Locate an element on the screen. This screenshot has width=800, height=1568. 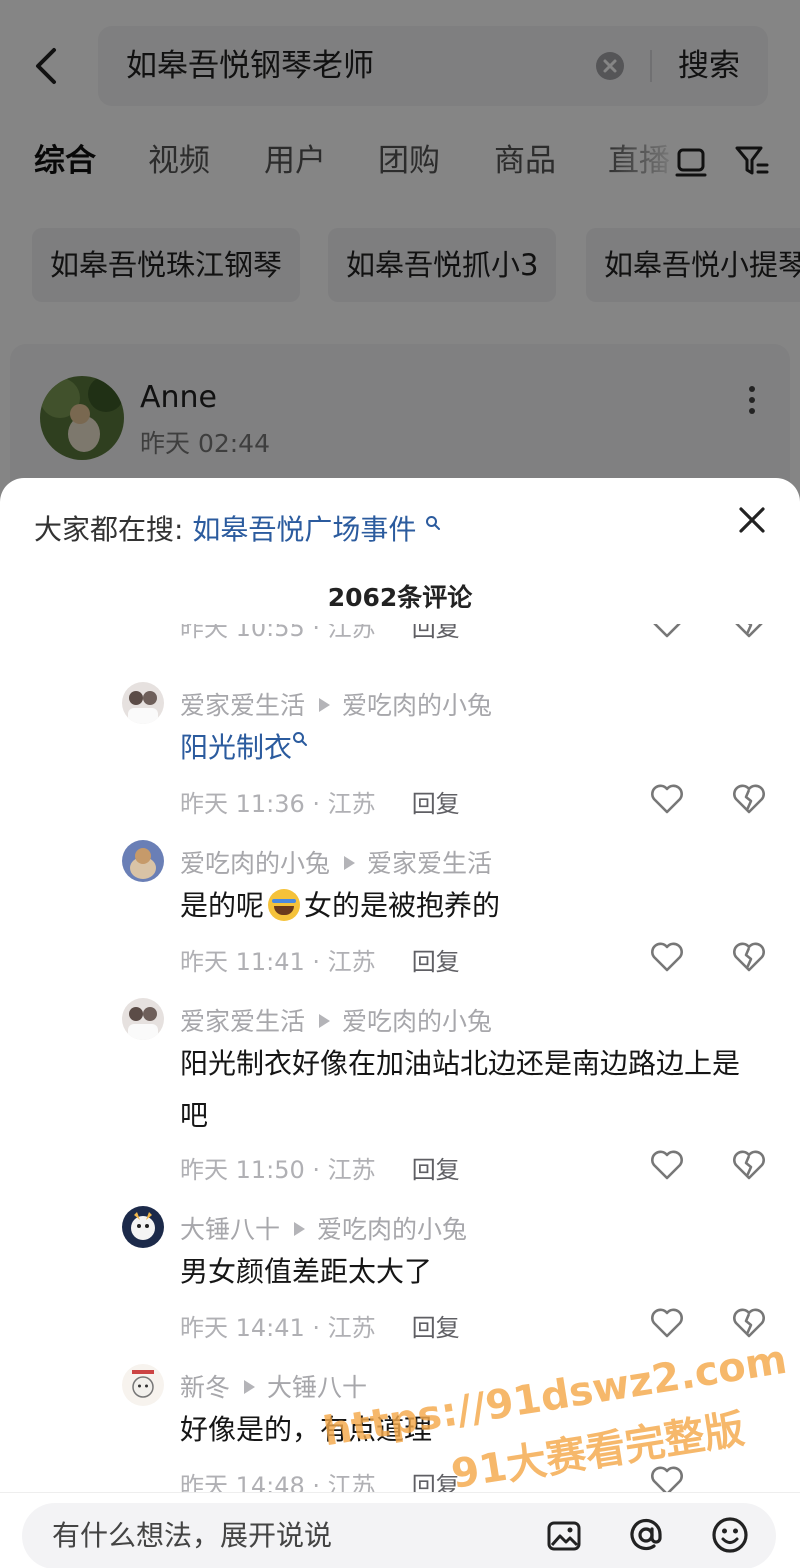
comment-time: 昨天 14:41 · 江苏 is located at coordinates (278, 1328).